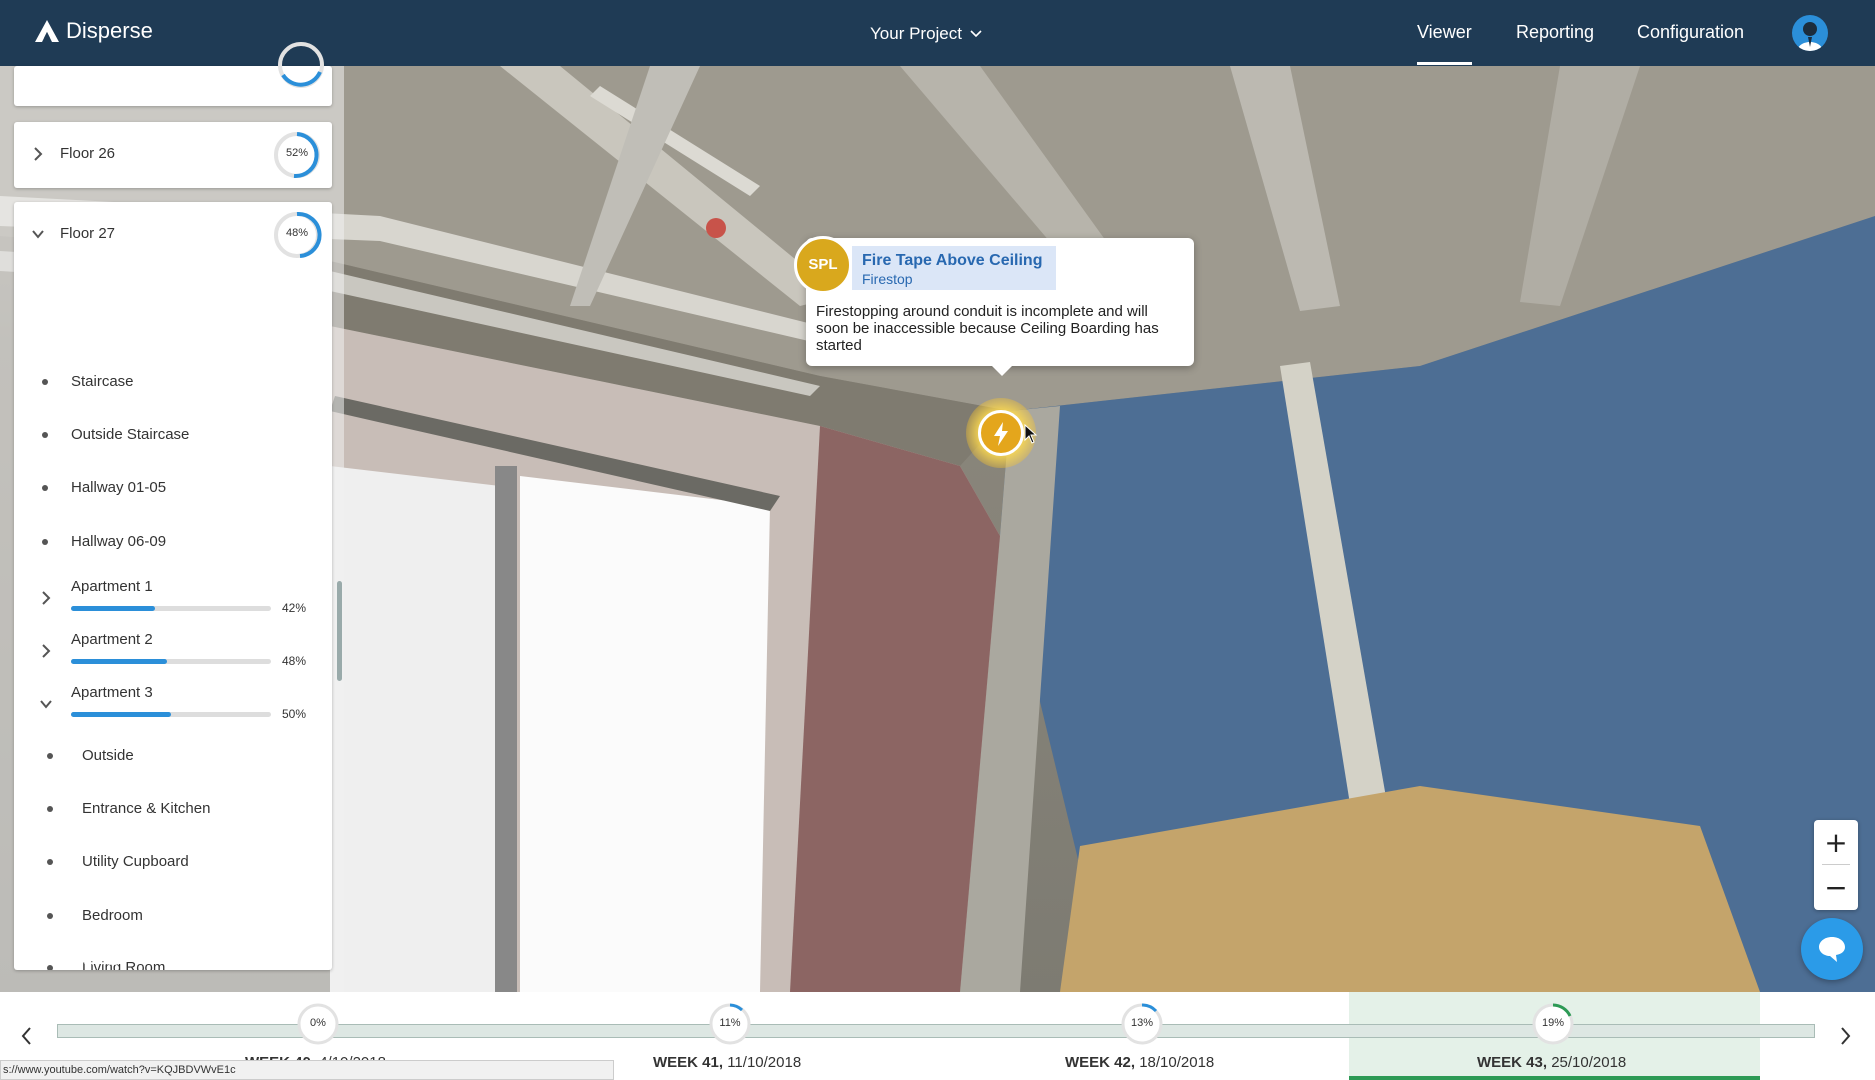 The image size is (1875, 1080). I want to click on floor-27-name: Floor 27, so click(88, 233).